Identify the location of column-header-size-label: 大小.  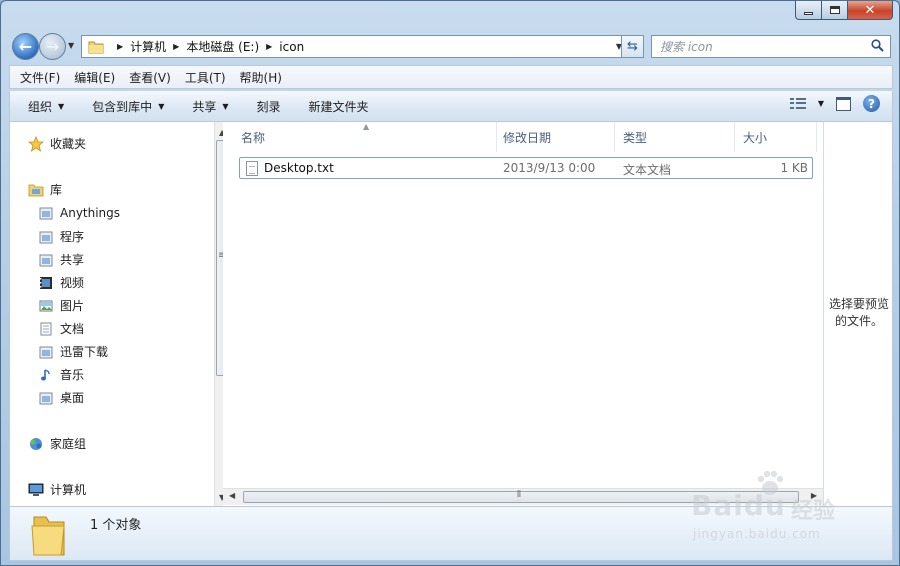
(755, 137).